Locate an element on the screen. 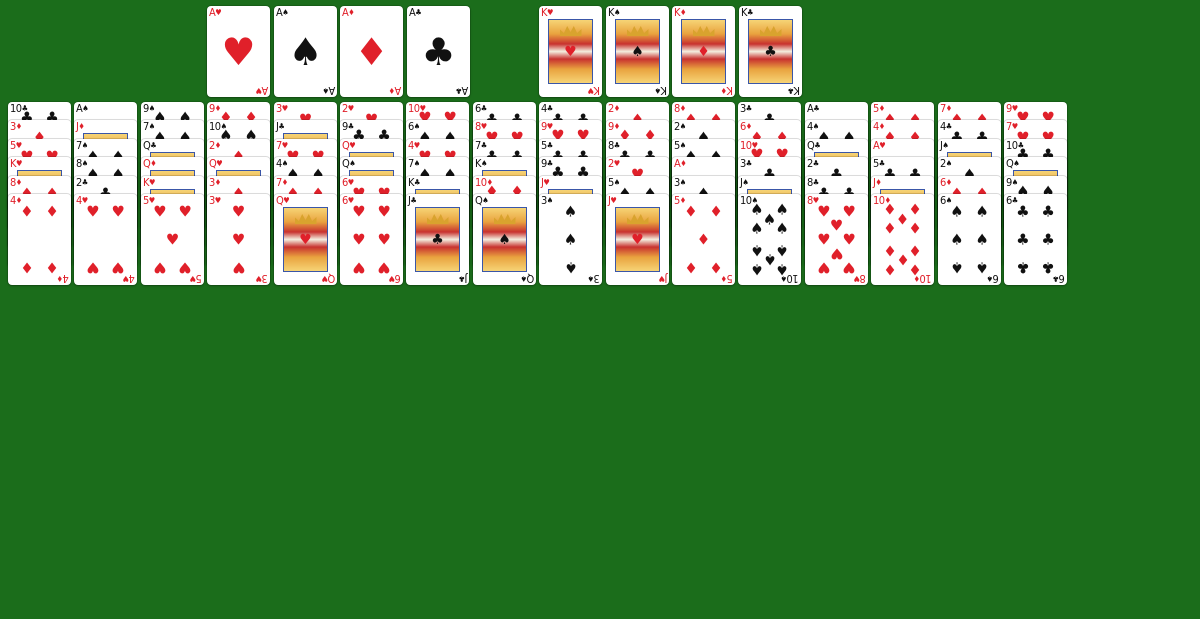 The image size is (1200, 619). card-index-bottom: A♥ is located at coordinates (262, 90).